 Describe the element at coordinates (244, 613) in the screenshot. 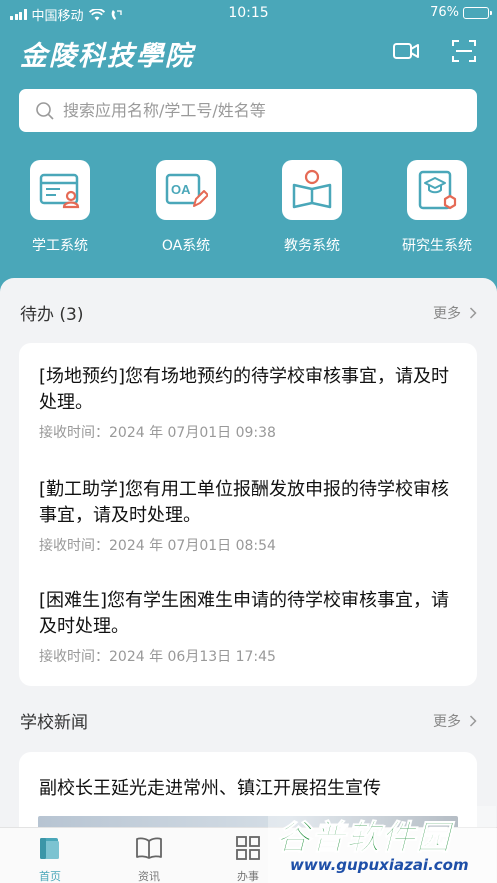

I see `todo-item-text: [困难生]您有学生困难生申请的待学校审核事宜，请及时处理。` at that location.